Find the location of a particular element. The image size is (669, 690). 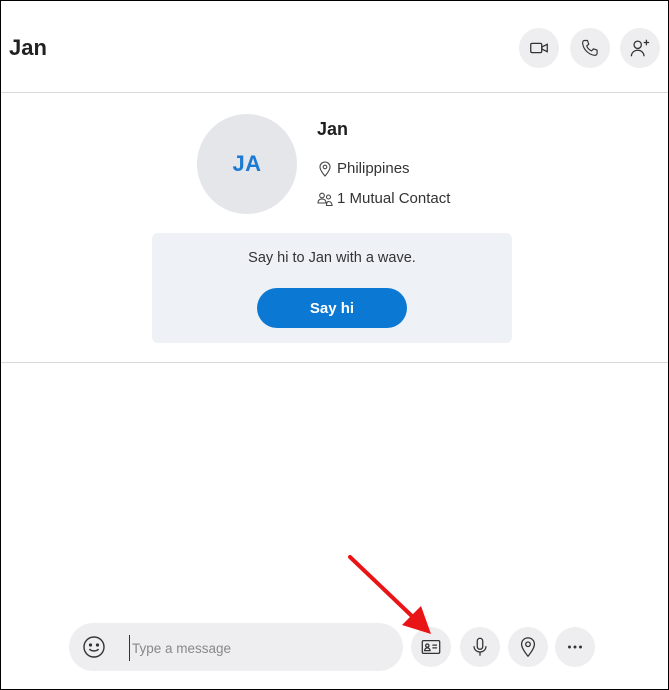

video-call-button is located at coordinates (539, 48).